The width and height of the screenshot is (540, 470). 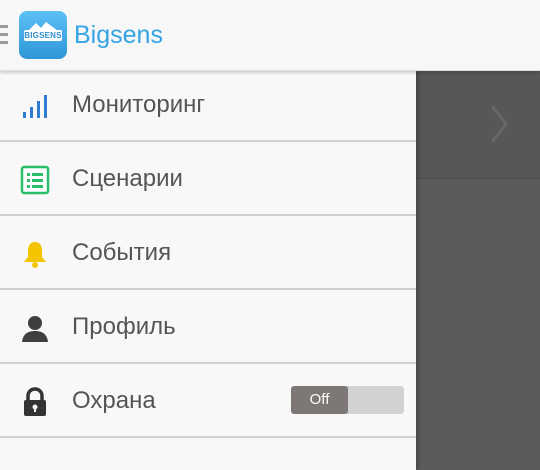 What do you see at coordinates (499, 124) in the screenshot?
I see `chevron-right-icon` at bounding box center [499, 124].